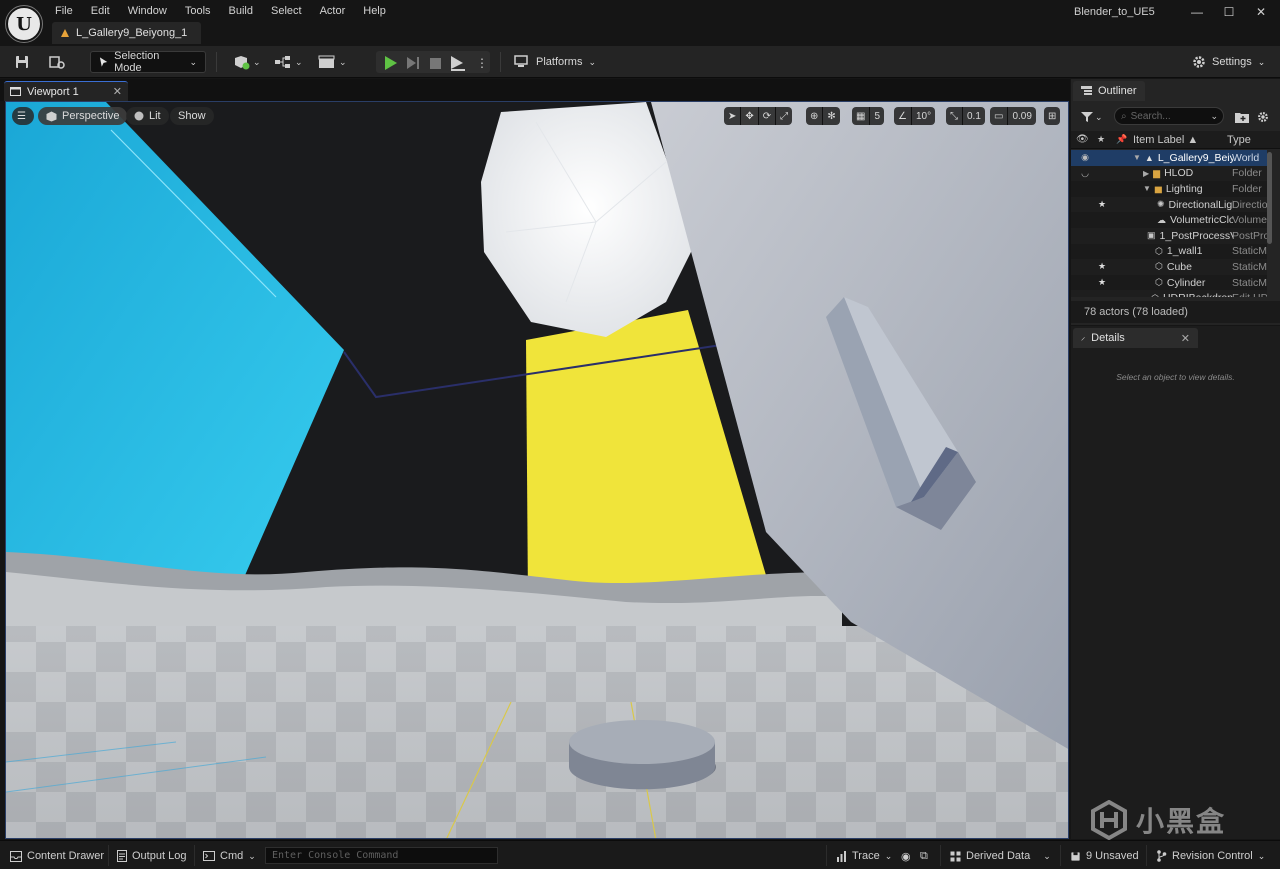 This screenshot has height=869, width=1280. Describe the element at coordinates (1000, 856) in the screenshot. I see `derived-data-dropdown: Derived Data ⌄` at that location.